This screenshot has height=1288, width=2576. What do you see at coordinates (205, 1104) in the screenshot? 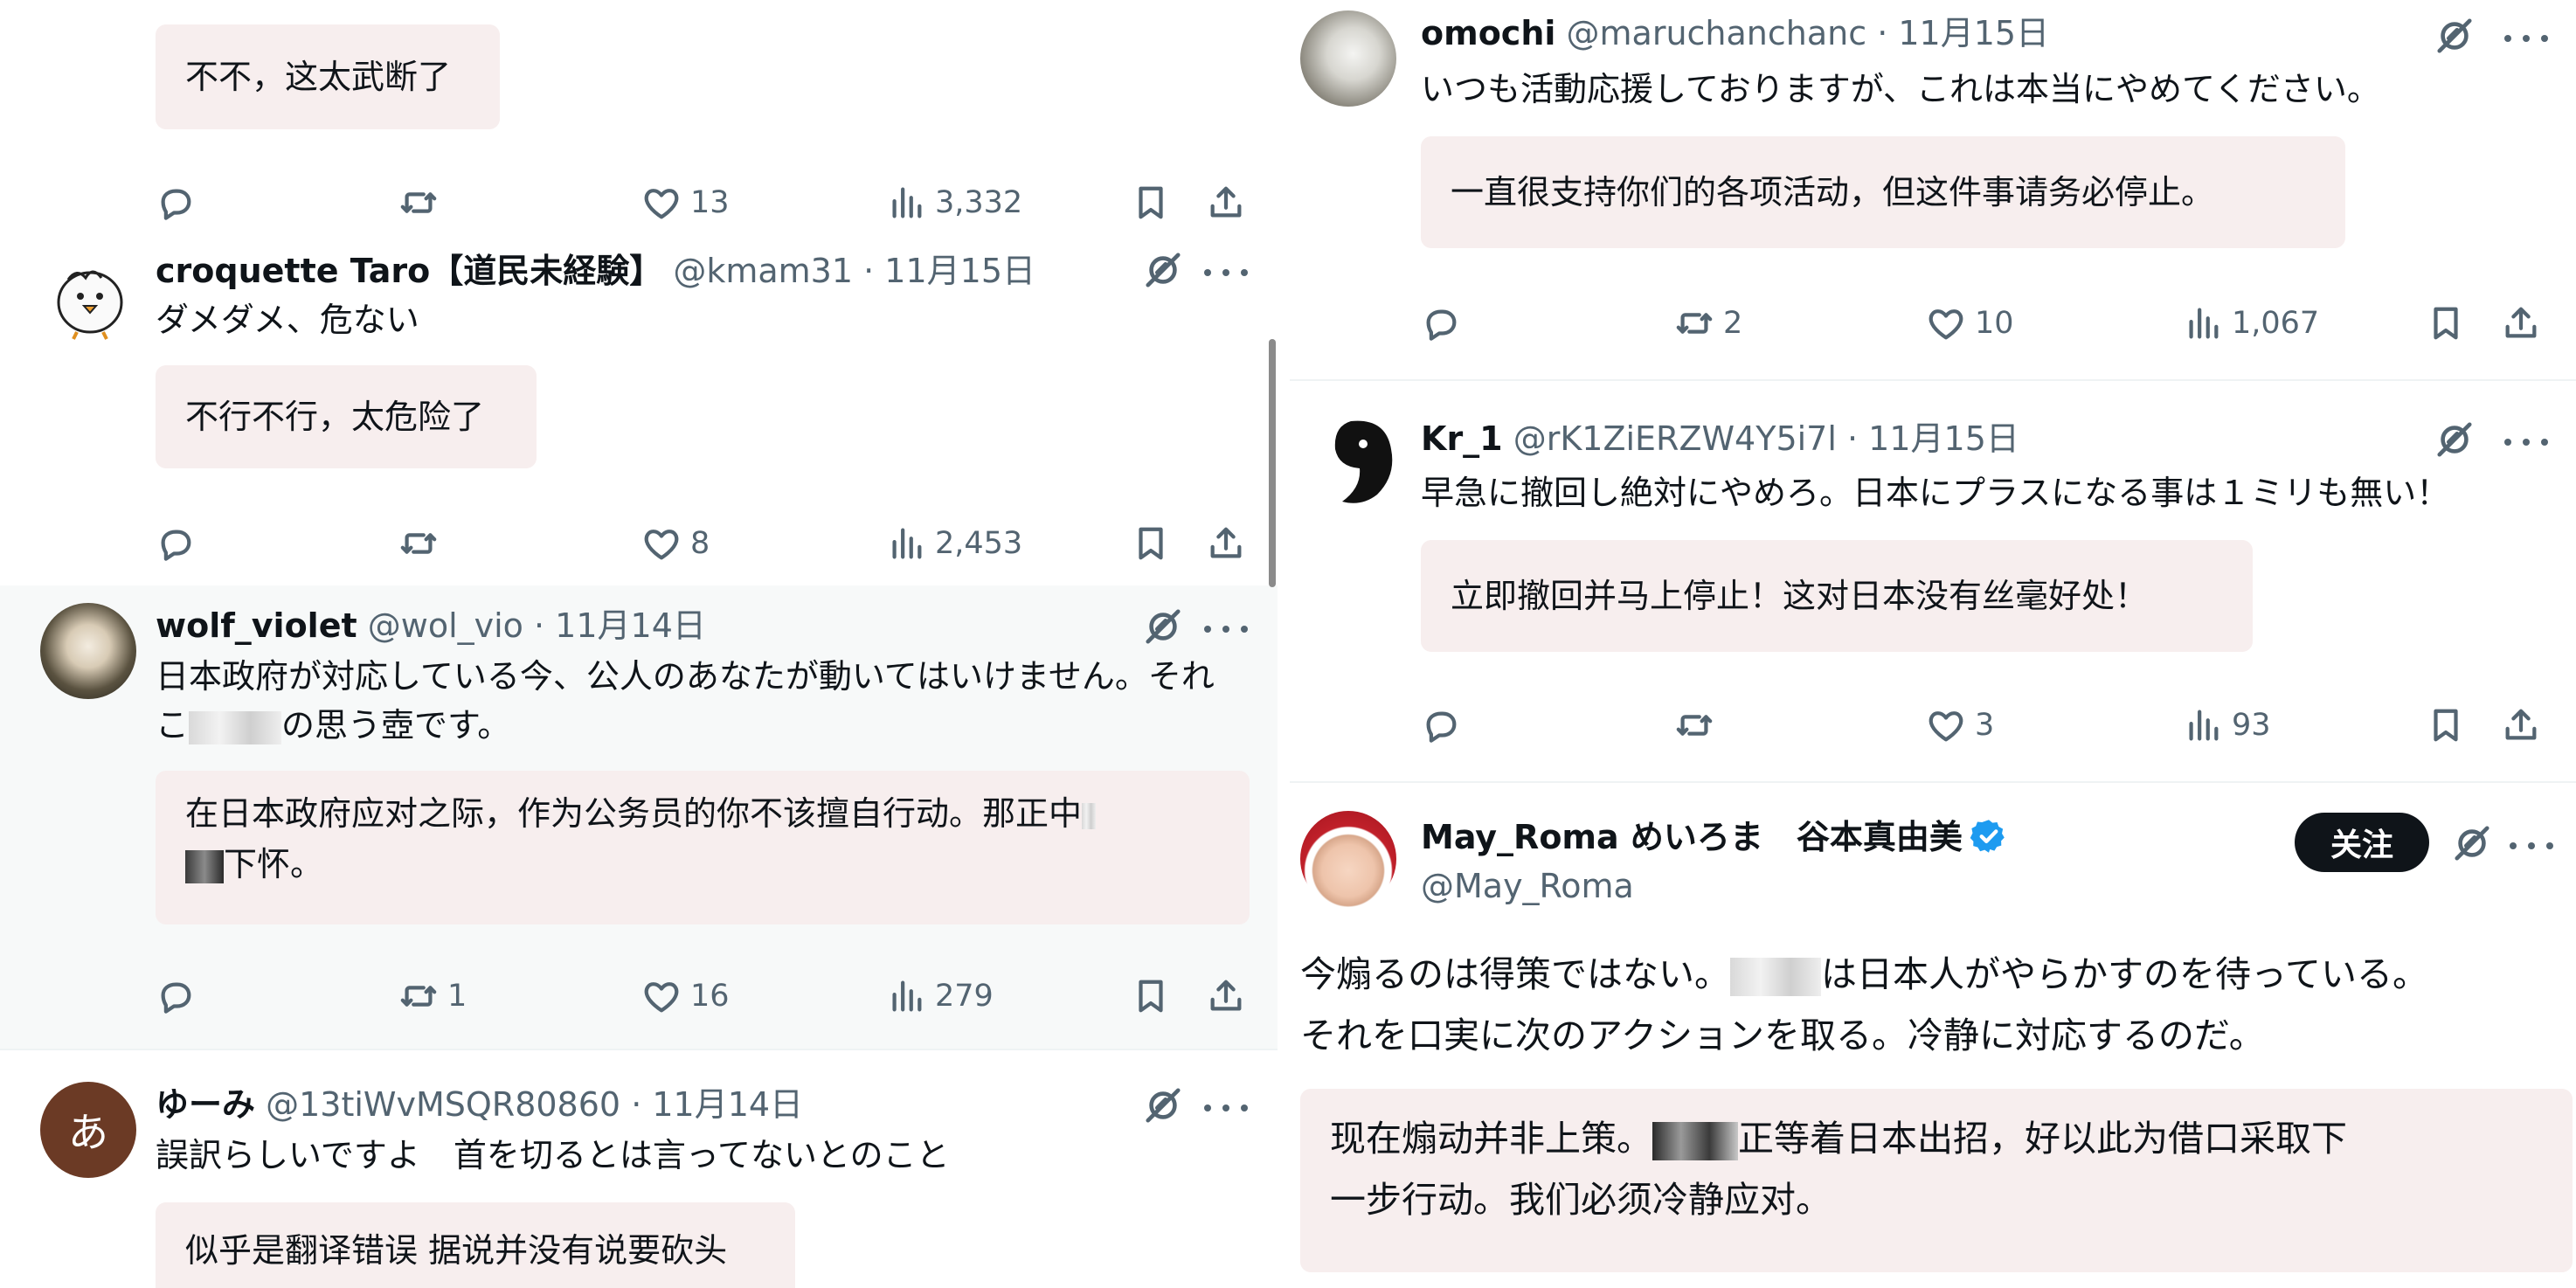
I see `display-name: ゆーみ` at bounding box center [205, 1104].